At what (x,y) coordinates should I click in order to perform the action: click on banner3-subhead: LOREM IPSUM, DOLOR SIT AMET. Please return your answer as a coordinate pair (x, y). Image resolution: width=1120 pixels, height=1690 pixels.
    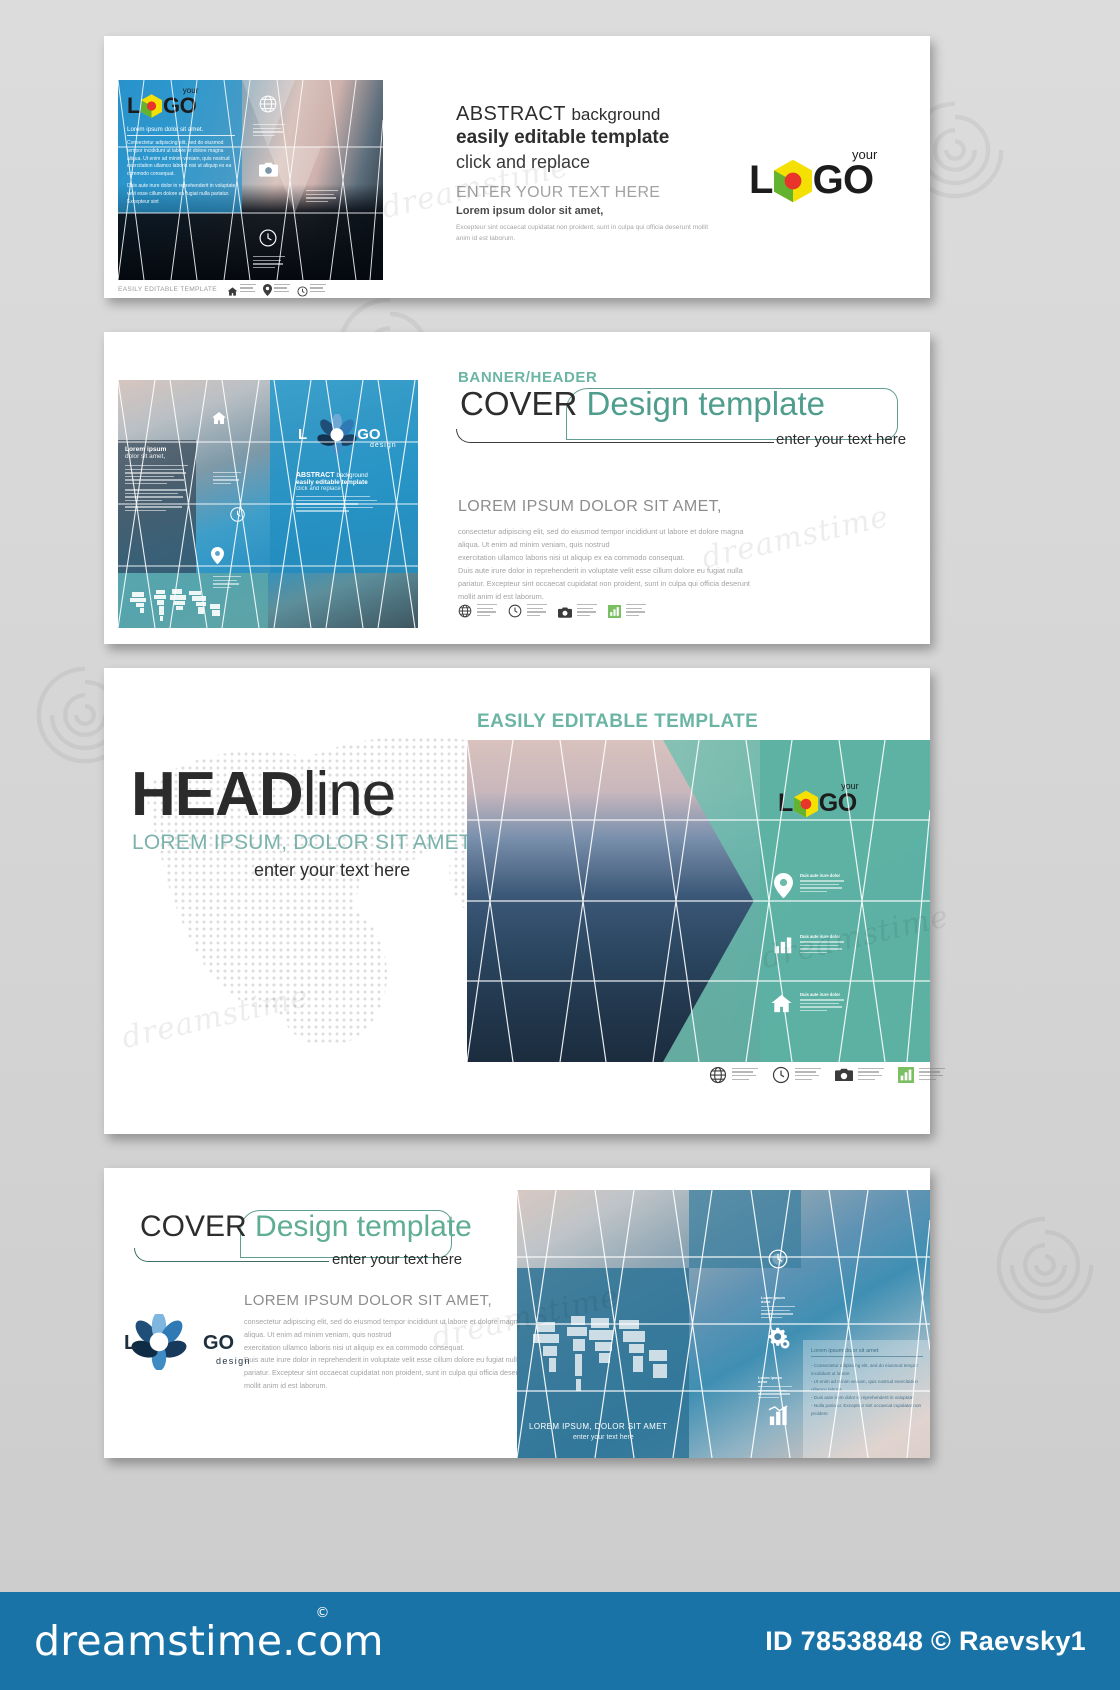
    Looking at the image, I should click on (302, 842).